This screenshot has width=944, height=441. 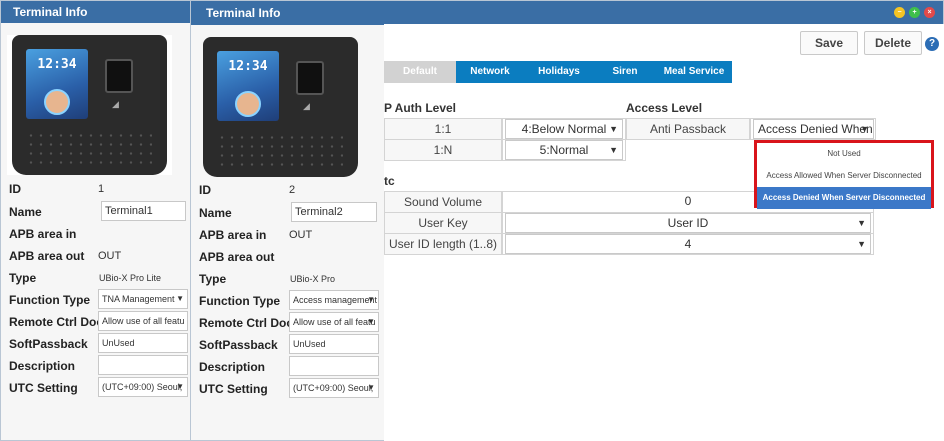 What do you see at coordinates (313, 279) in the screenshot?
I see `type-value: UBio-X Pro` at bounding box center [313, 279].